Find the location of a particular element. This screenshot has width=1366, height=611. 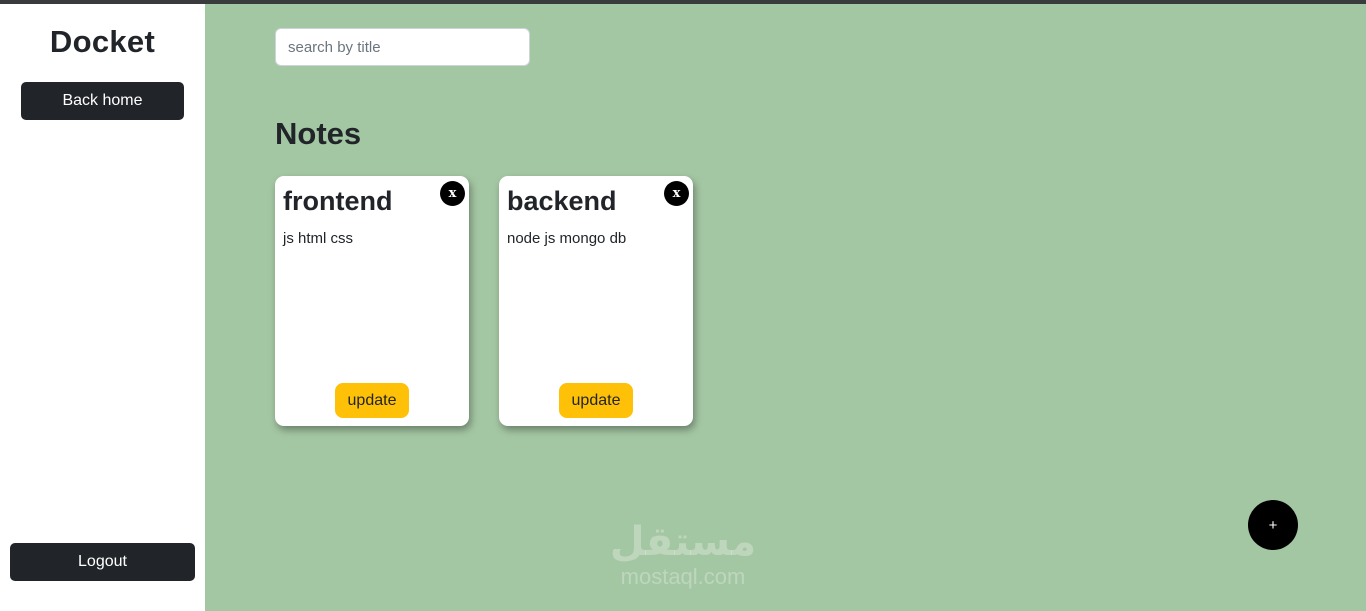

watermark-latin: mostaql.com is located at coordinates (683, 576).